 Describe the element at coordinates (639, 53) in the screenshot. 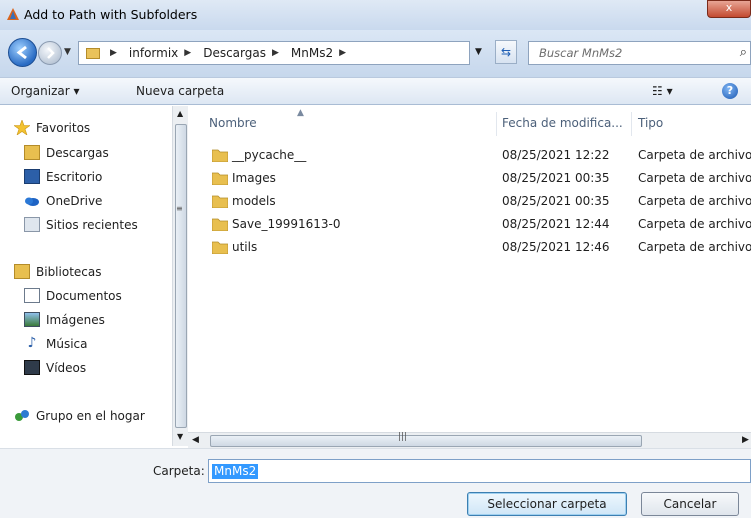

I see `search-box: Buscar MnMs2 ⌕` at that location.